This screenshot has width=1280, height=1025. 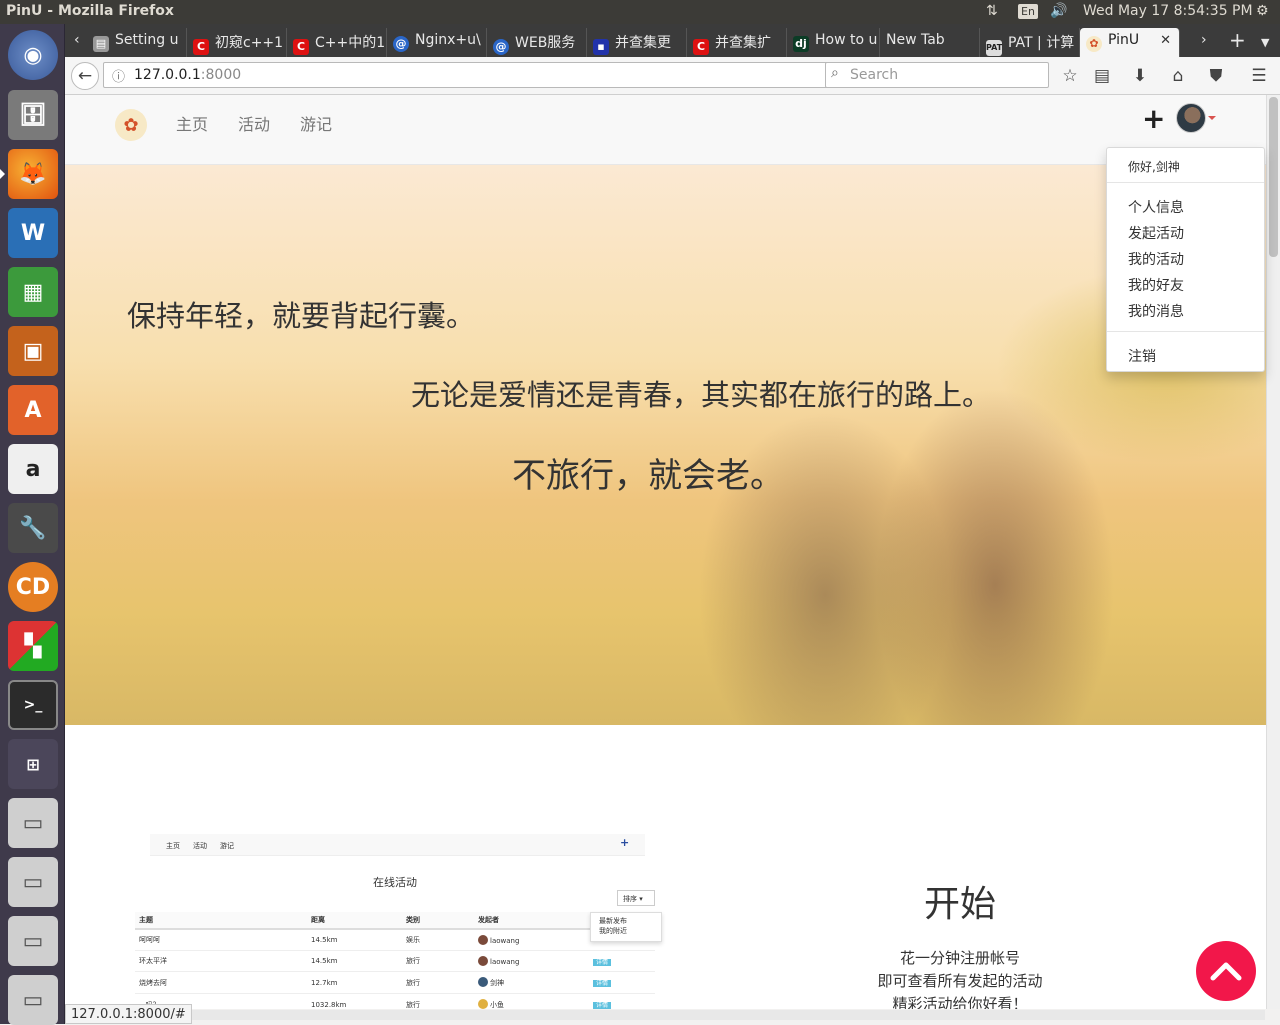 What do you see at coordinates (33, 528) in the screenshot?
I see `settings-icon: 🔧` at bounding box center [33, 528].